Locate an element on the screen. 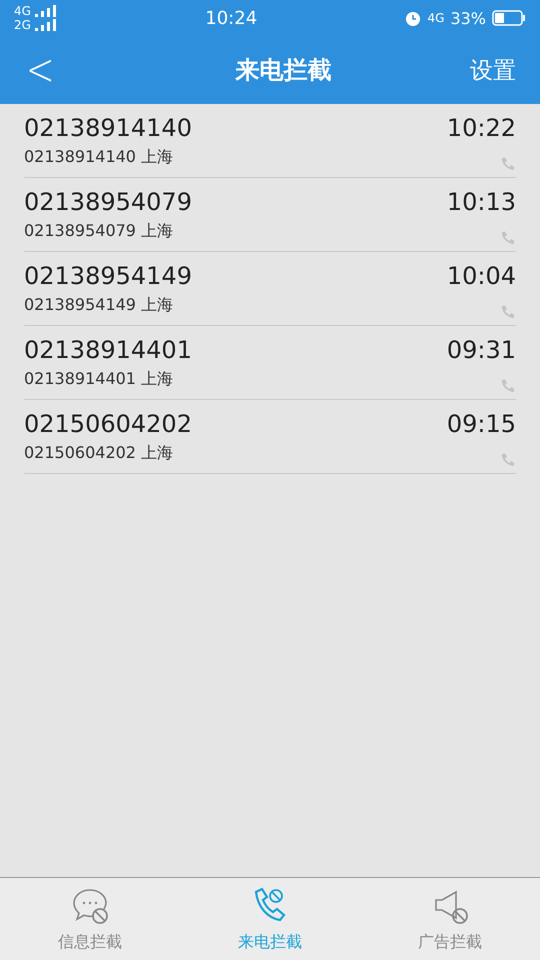  network-label: 4G is located at coordinates (436, 18).